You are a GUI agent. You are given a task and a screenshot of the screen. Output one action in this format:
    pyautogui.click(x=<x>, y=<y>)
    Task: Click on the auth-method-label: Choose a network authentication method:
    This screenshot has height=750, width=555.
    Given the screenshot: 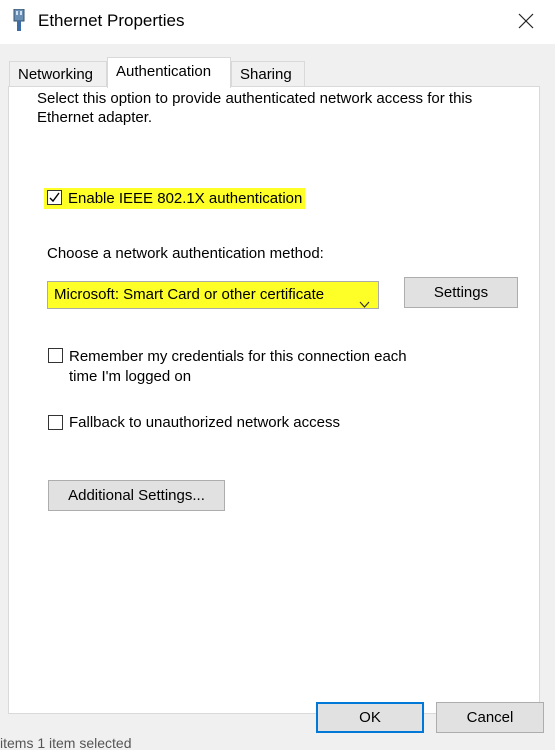 What is the action you would take?
    pyautogui.click(x=185, y=253)
    